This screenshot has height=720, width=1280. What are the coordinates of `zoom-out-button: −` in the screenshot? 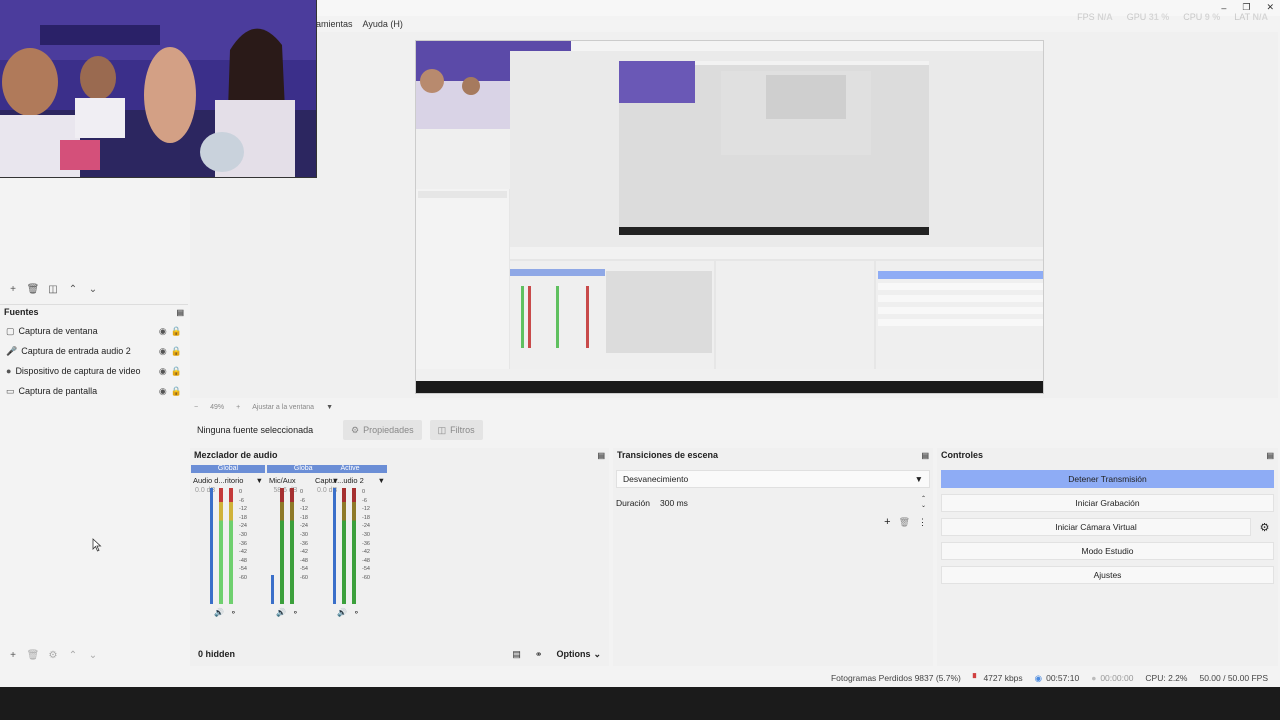 It's located at (196, 407).